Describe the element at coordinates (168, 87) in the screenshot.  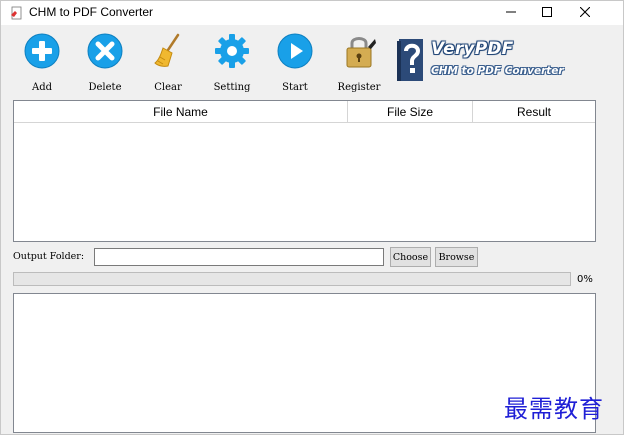
I see `clear-label: Clear` at that location.